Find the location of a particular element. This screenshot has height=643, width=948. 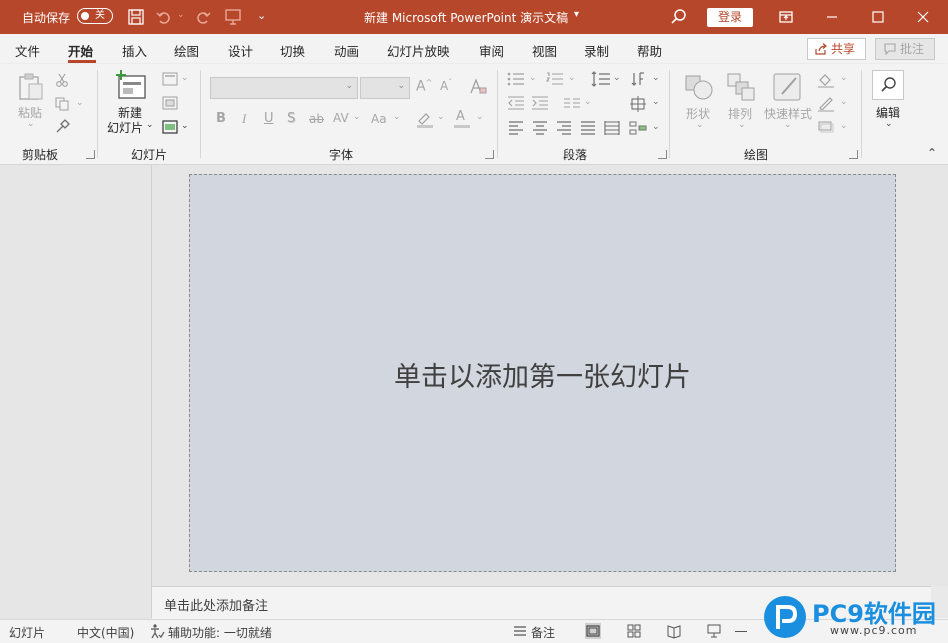

zoom-out-icon is located at coordinates (741, 631).